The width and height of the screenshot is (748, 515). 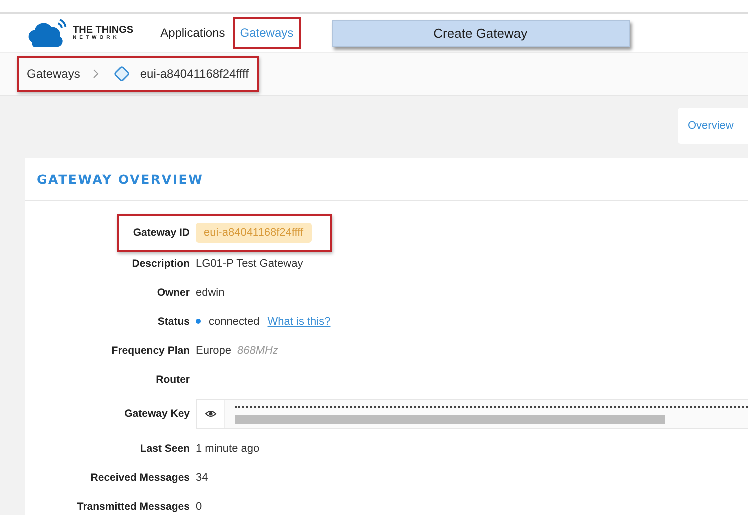 What do you see at coordinates (161, 233) in the screenshot?
I see `field-label: Gateway ID` at bounding box center [161, 233].